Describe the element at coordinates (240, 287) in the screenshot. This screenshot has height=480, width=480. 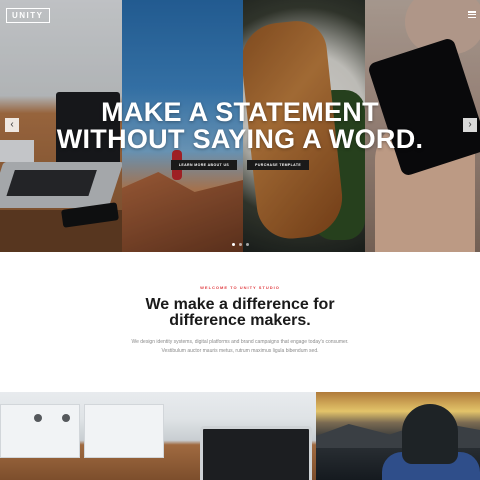
I see `section-eyebrow: WELCOME TO UNITY STUDIO` at that location.